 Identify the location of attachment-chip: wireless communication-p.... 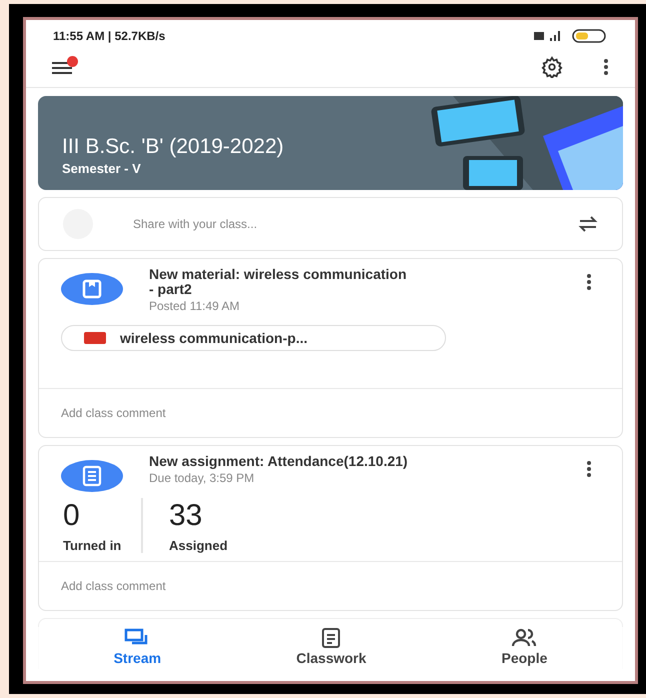
(253, 338).